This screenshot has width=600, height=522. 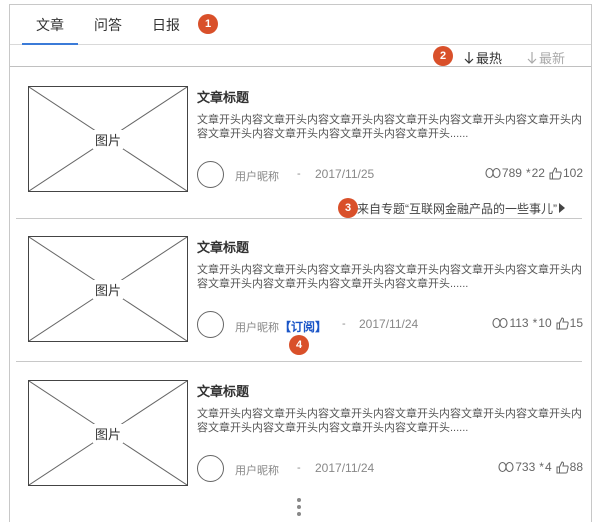 What do you see at coordinates (300, 25) in the screenshot?
I see `tab-bar: 文章 问答 日报 1` at bounding box center [300, 25].